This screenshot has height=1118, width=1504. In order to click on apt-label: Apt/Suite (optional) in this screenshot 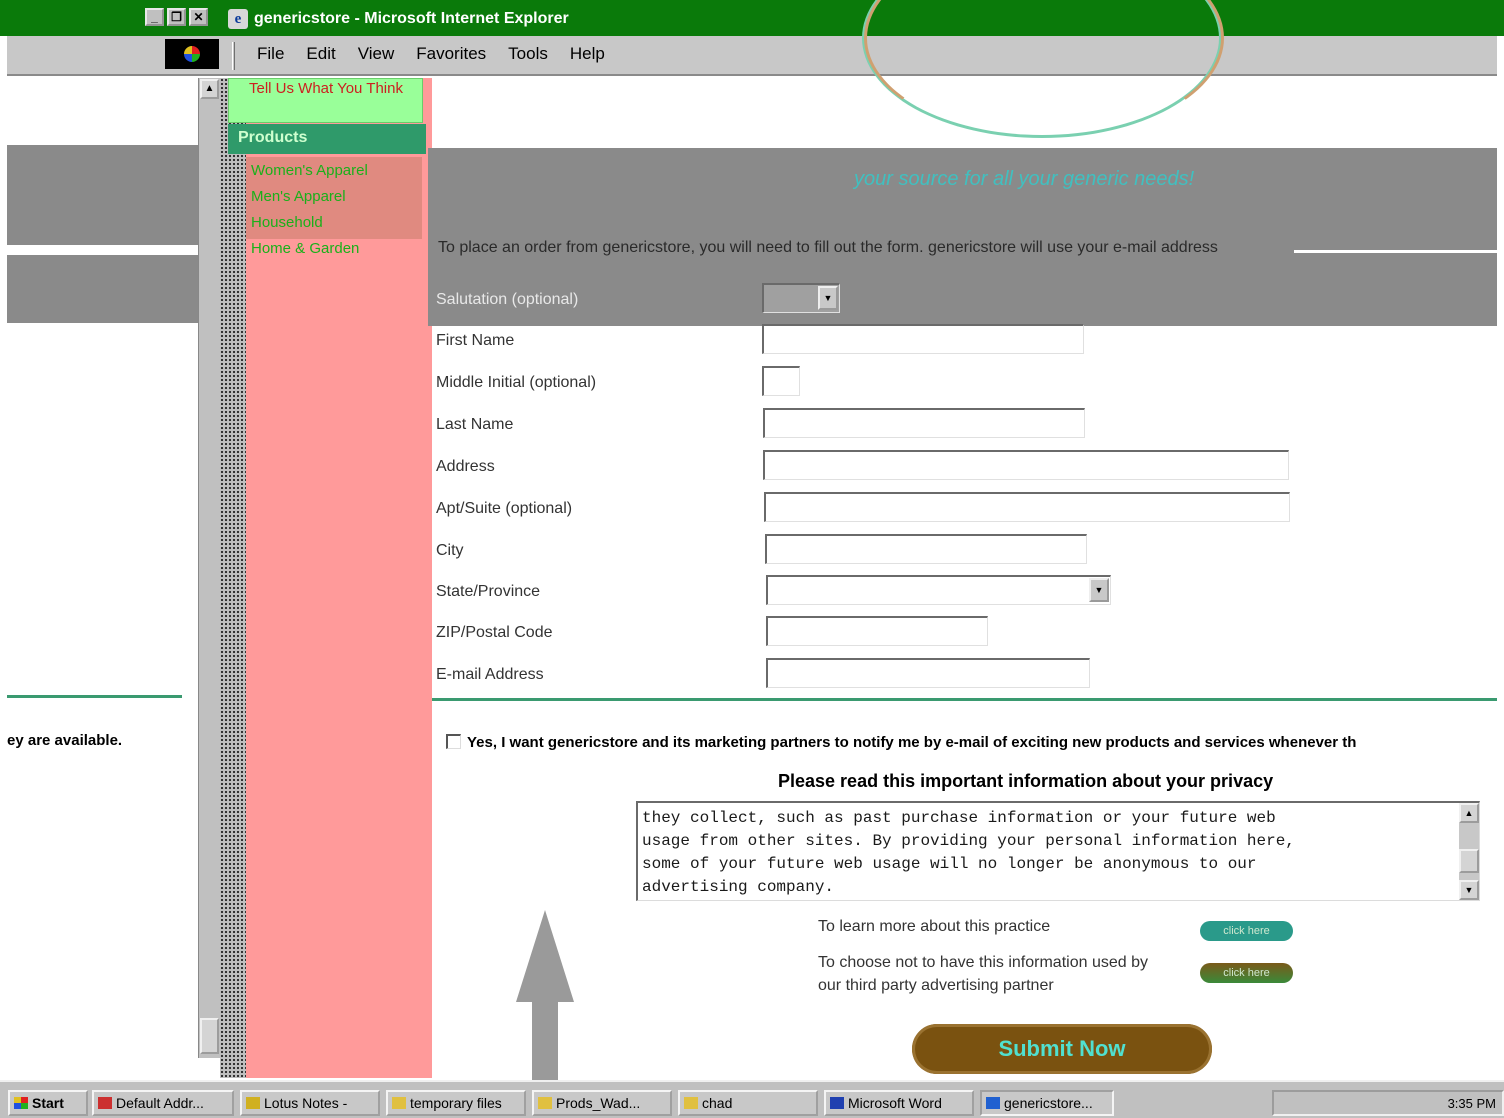, I will do `click(504, 508)`.